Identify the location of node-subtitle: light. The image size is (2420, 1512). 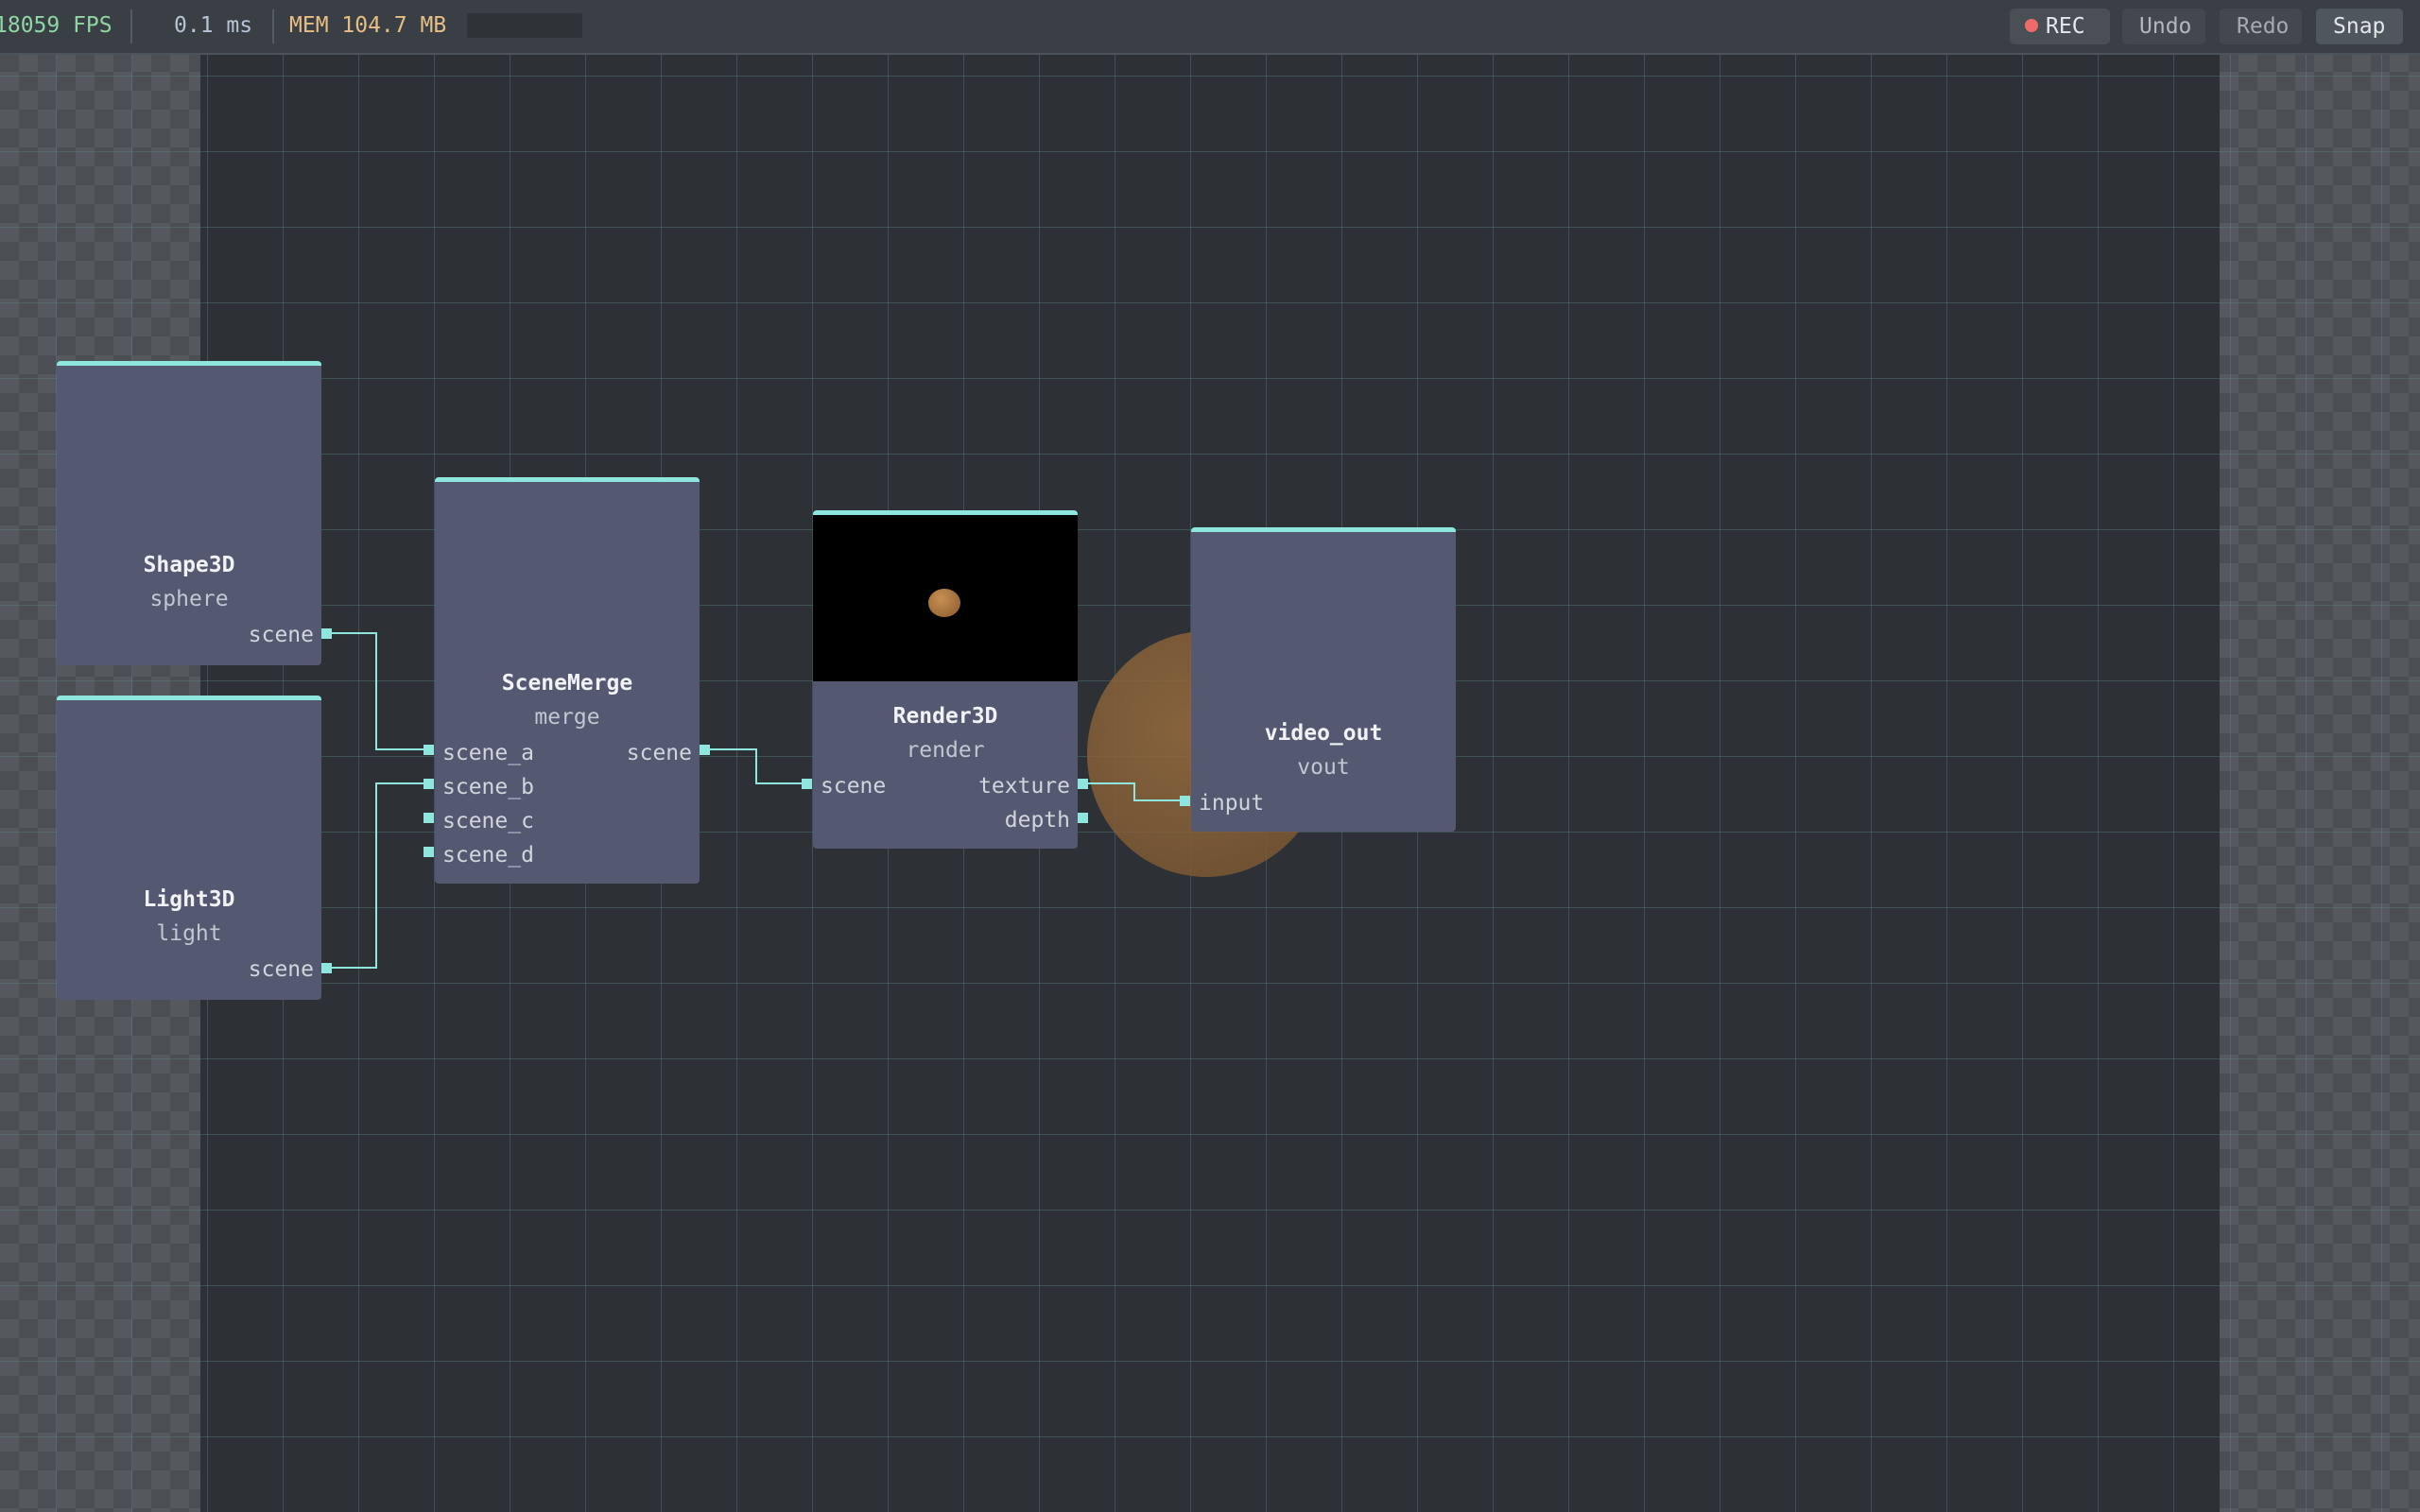
(189, 933).